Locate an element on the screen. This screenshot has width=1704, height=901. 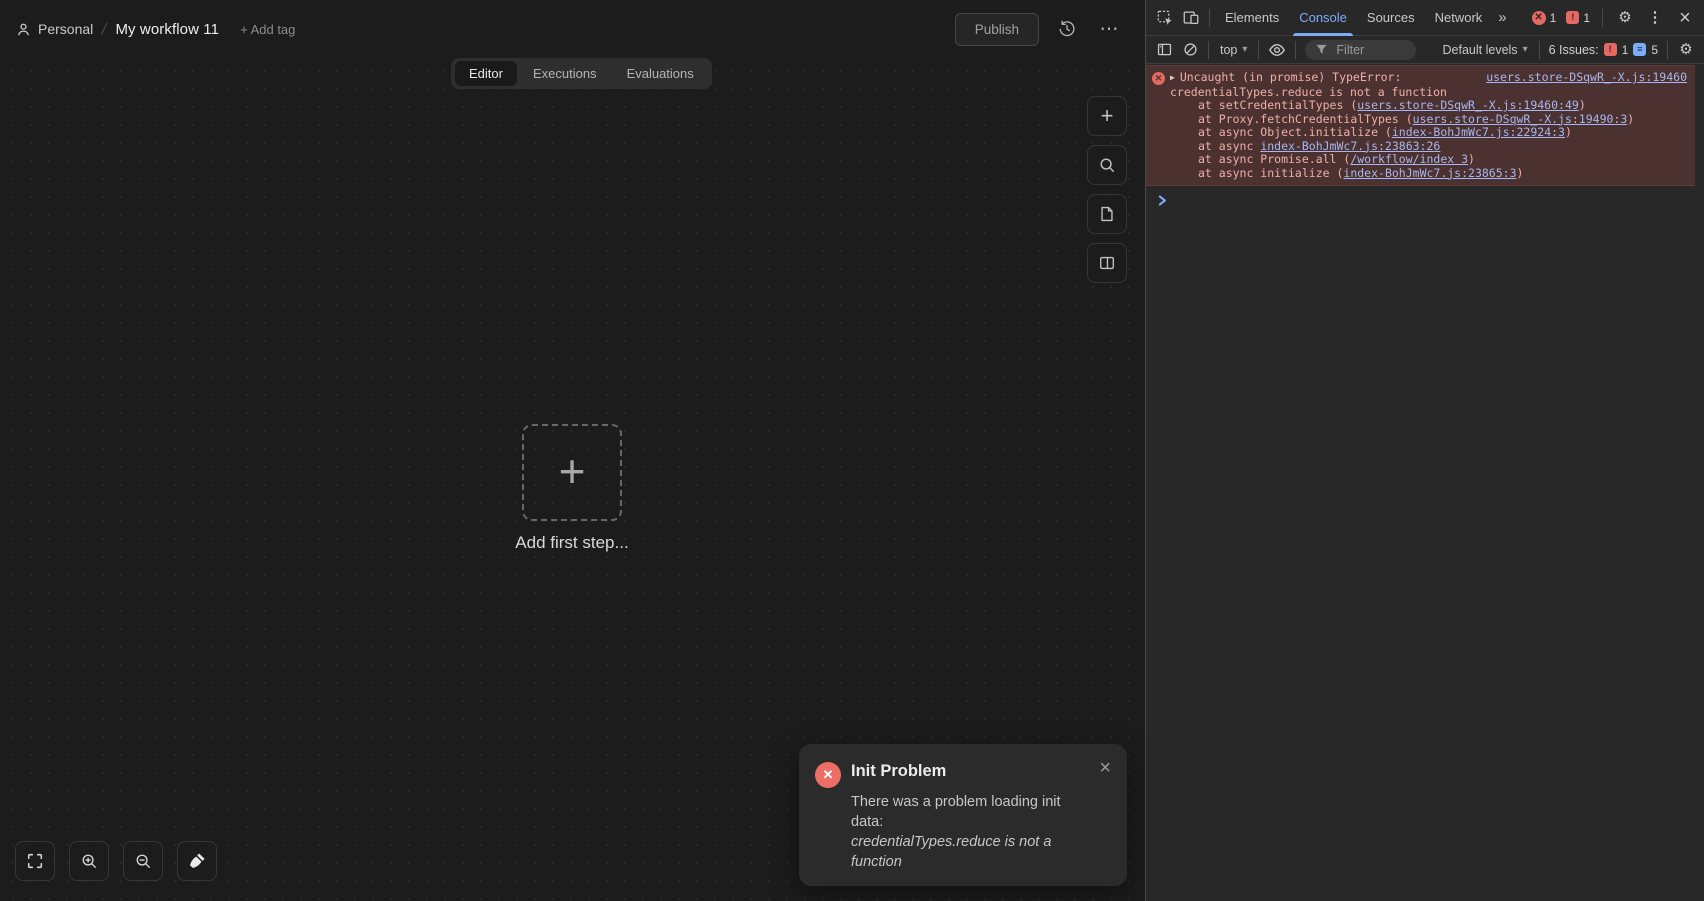
toggle-panel-button is located at coordinates (1107, 263).